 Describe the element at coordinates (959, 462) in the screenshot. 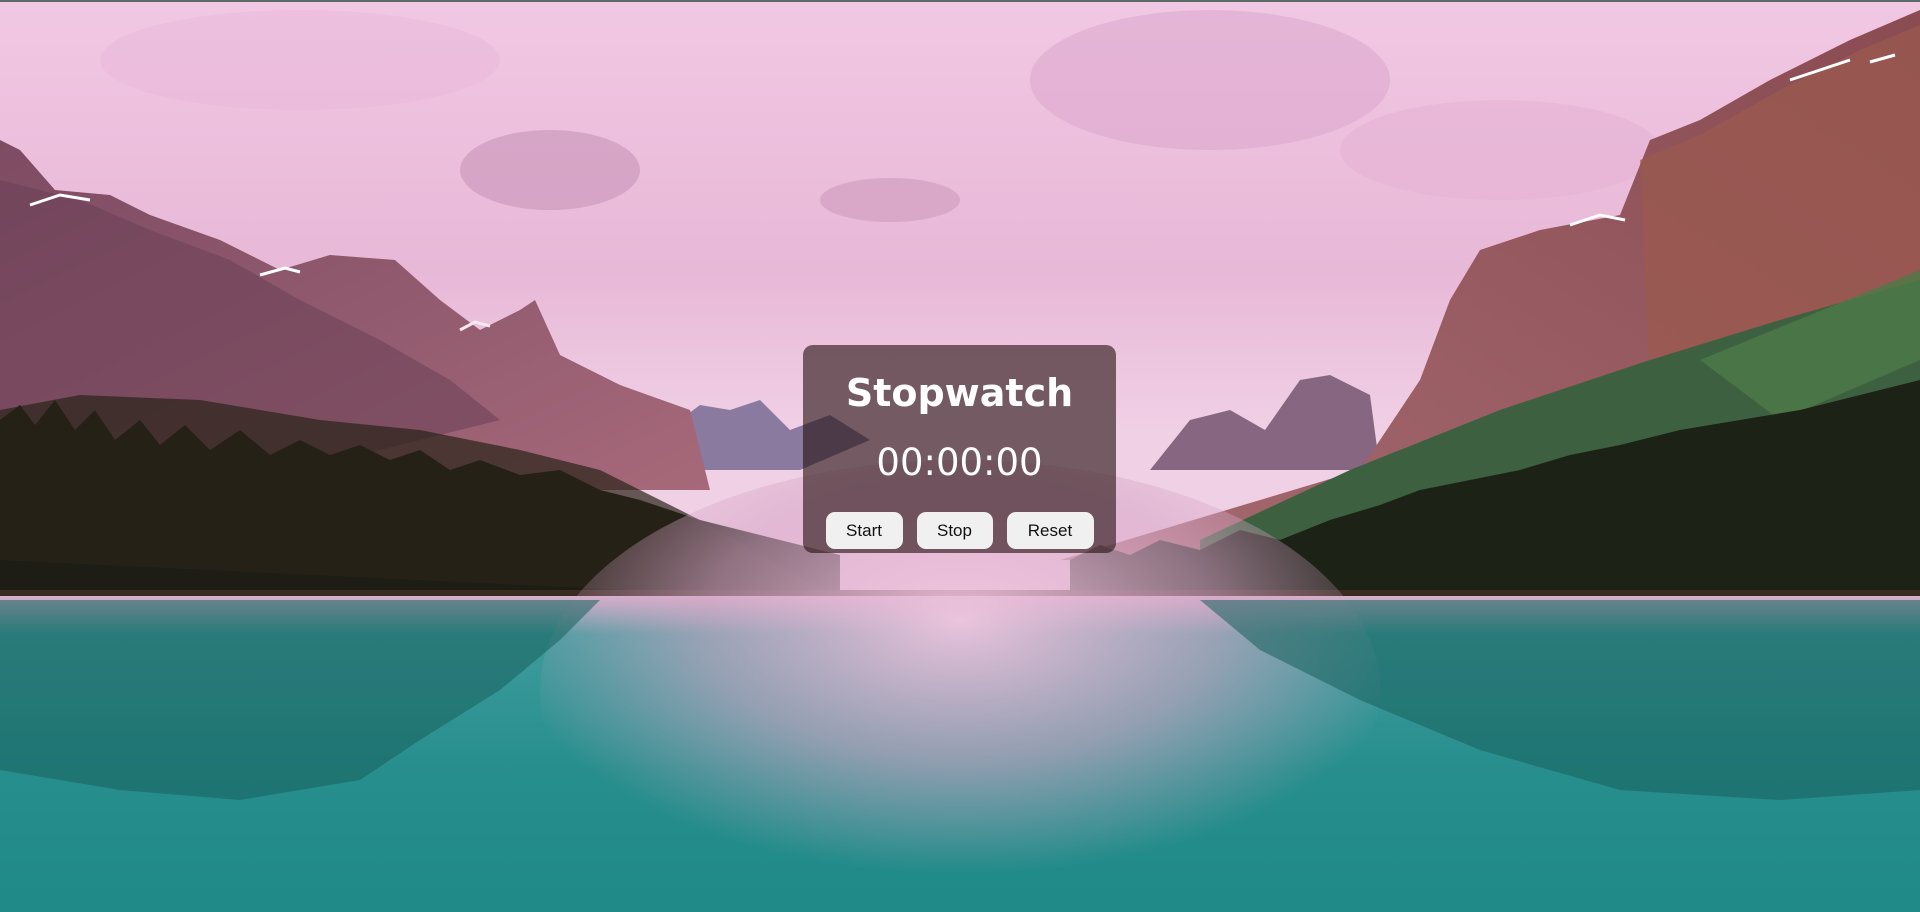

I see `stopwatch-time-display: 00:00:00` at that location.